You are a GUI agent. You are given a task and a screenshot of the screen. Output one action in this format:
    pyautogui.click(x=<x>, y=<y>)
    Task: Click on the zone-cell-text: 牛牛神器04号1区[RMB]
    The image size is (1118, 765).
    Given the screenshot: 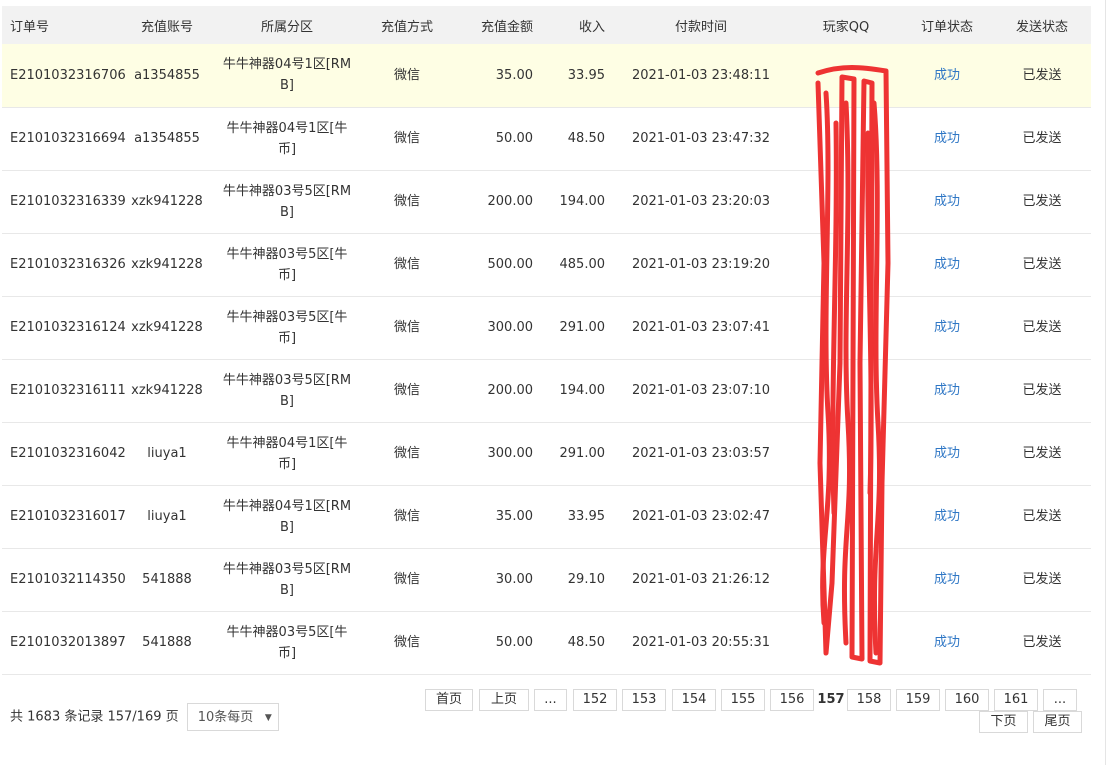 What is the action you would take?
    pyautogui.click(x=287, y=516)
    